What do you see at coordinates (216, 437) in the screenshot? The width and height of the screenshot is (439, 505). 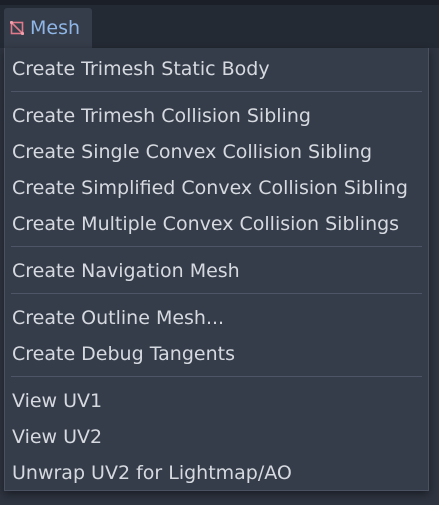 I see `menu-item-view-uv2: View UV2` at bounding box center [216, 437].